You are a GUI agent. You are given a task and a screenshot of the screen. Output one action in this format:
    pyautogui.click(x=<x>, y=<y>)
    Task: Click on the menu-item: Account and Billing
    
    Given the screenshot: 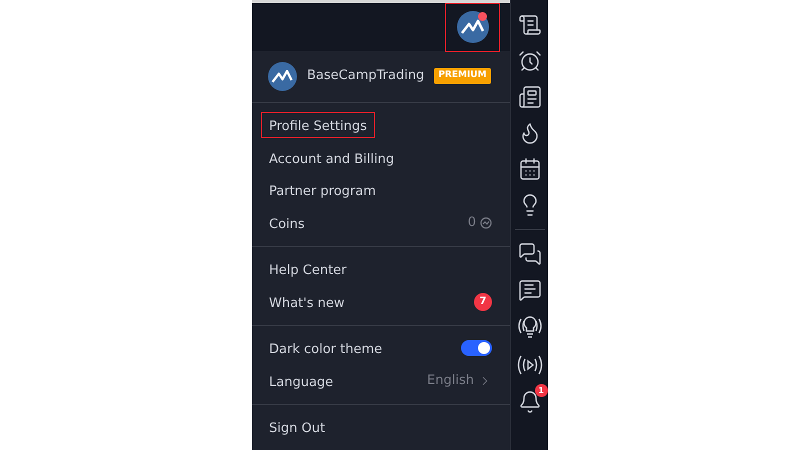 What is the action you would take?
    pyautogui.click(x=381, y=158)
    